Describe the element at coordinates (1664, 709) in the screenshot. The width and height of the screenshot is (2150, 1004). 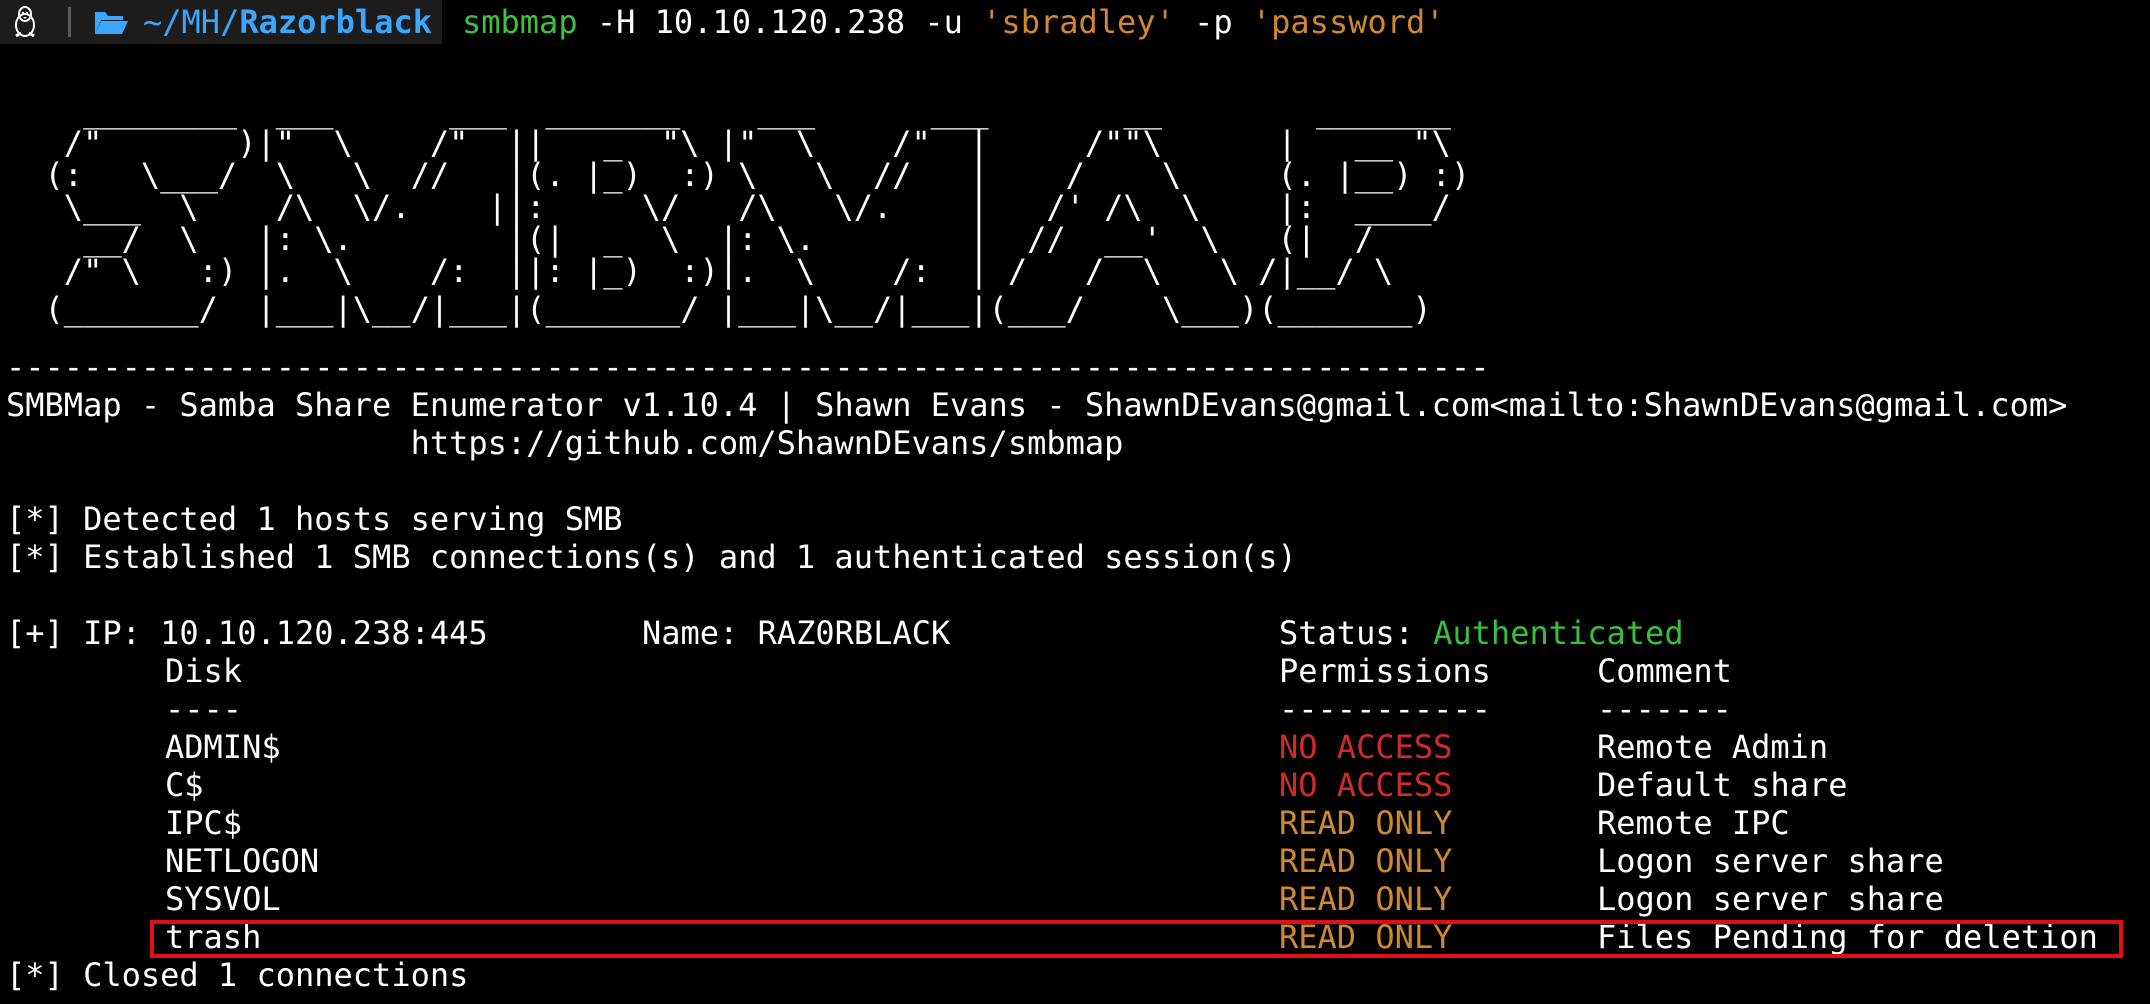
I see `underline-comment: -------` at that location.